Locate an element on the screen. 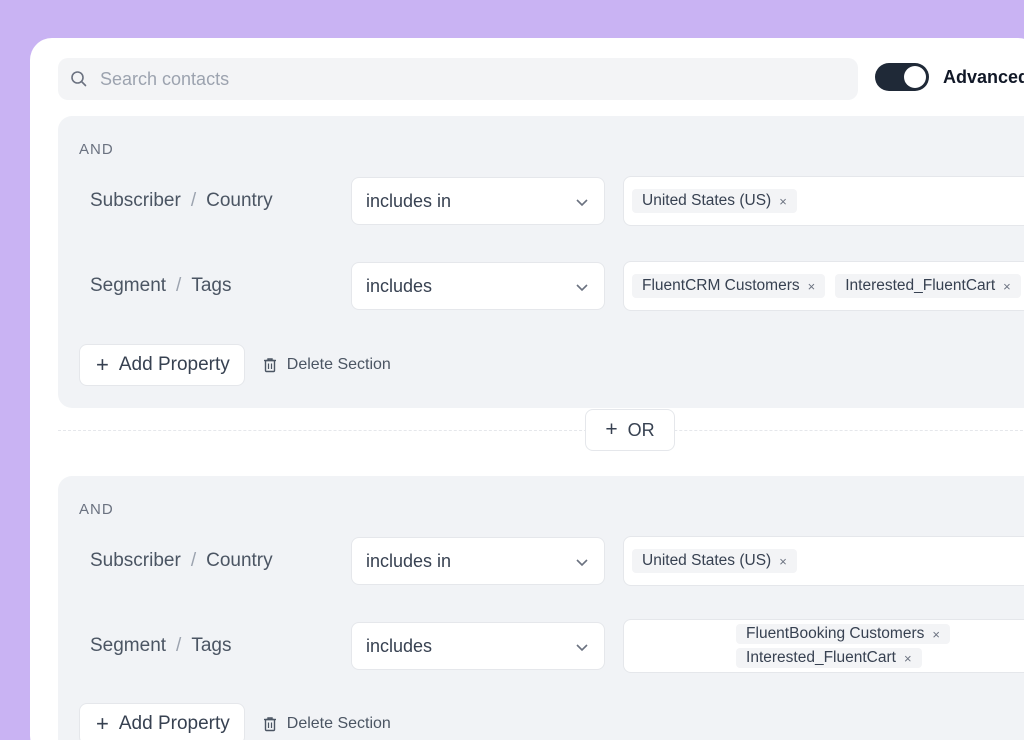 The image size is (1024, 740). value-chip: FluentCRM Customers × is located at coordinates (729, 286).